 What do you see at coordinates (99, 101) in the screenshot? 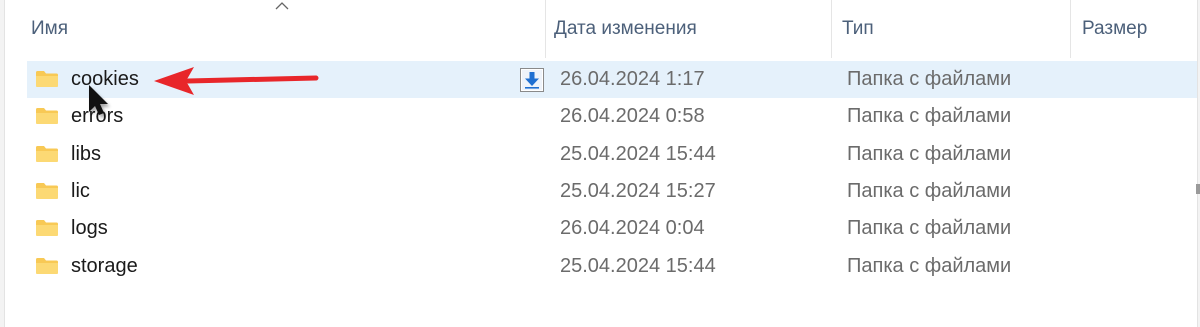
I see `mouse-cursor-icon` at bounding box center [99, 101].